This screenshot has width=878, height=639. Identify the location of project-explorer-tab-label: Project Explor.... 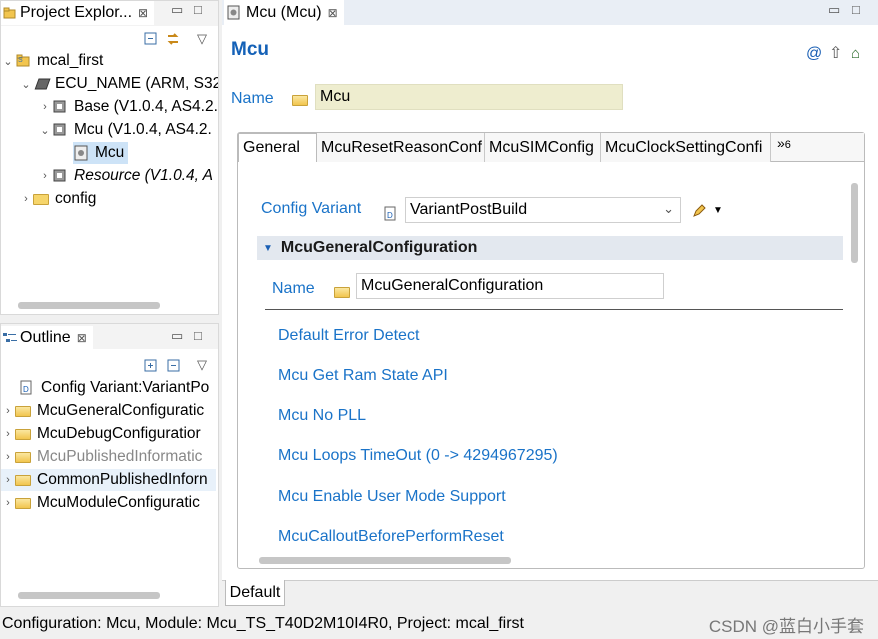
(76, 12).